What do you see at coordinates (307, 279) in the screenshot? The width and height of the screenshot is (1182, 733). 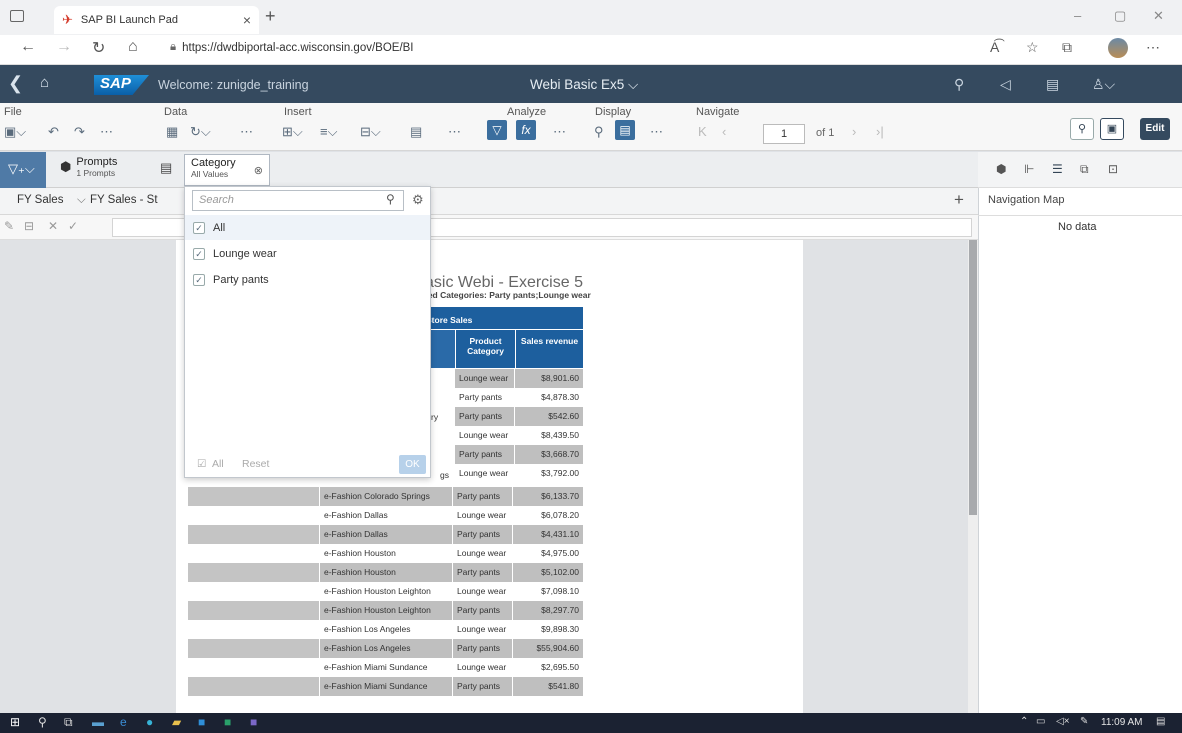 I see `filter-option: ✓ Party pants` at bounding box center [307, 279].